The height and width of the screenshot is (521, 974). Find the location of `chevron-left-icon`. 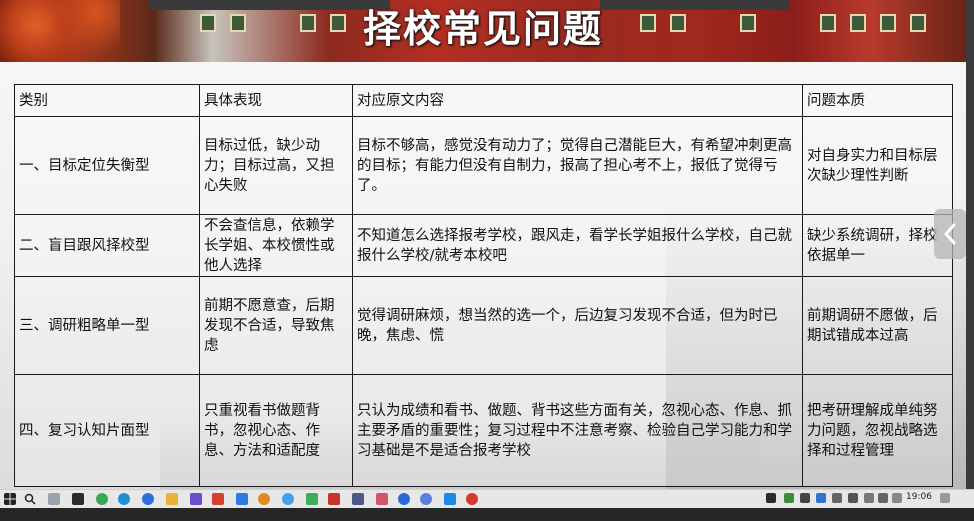

chevron-left-icon is located at coordinates (950, 234).